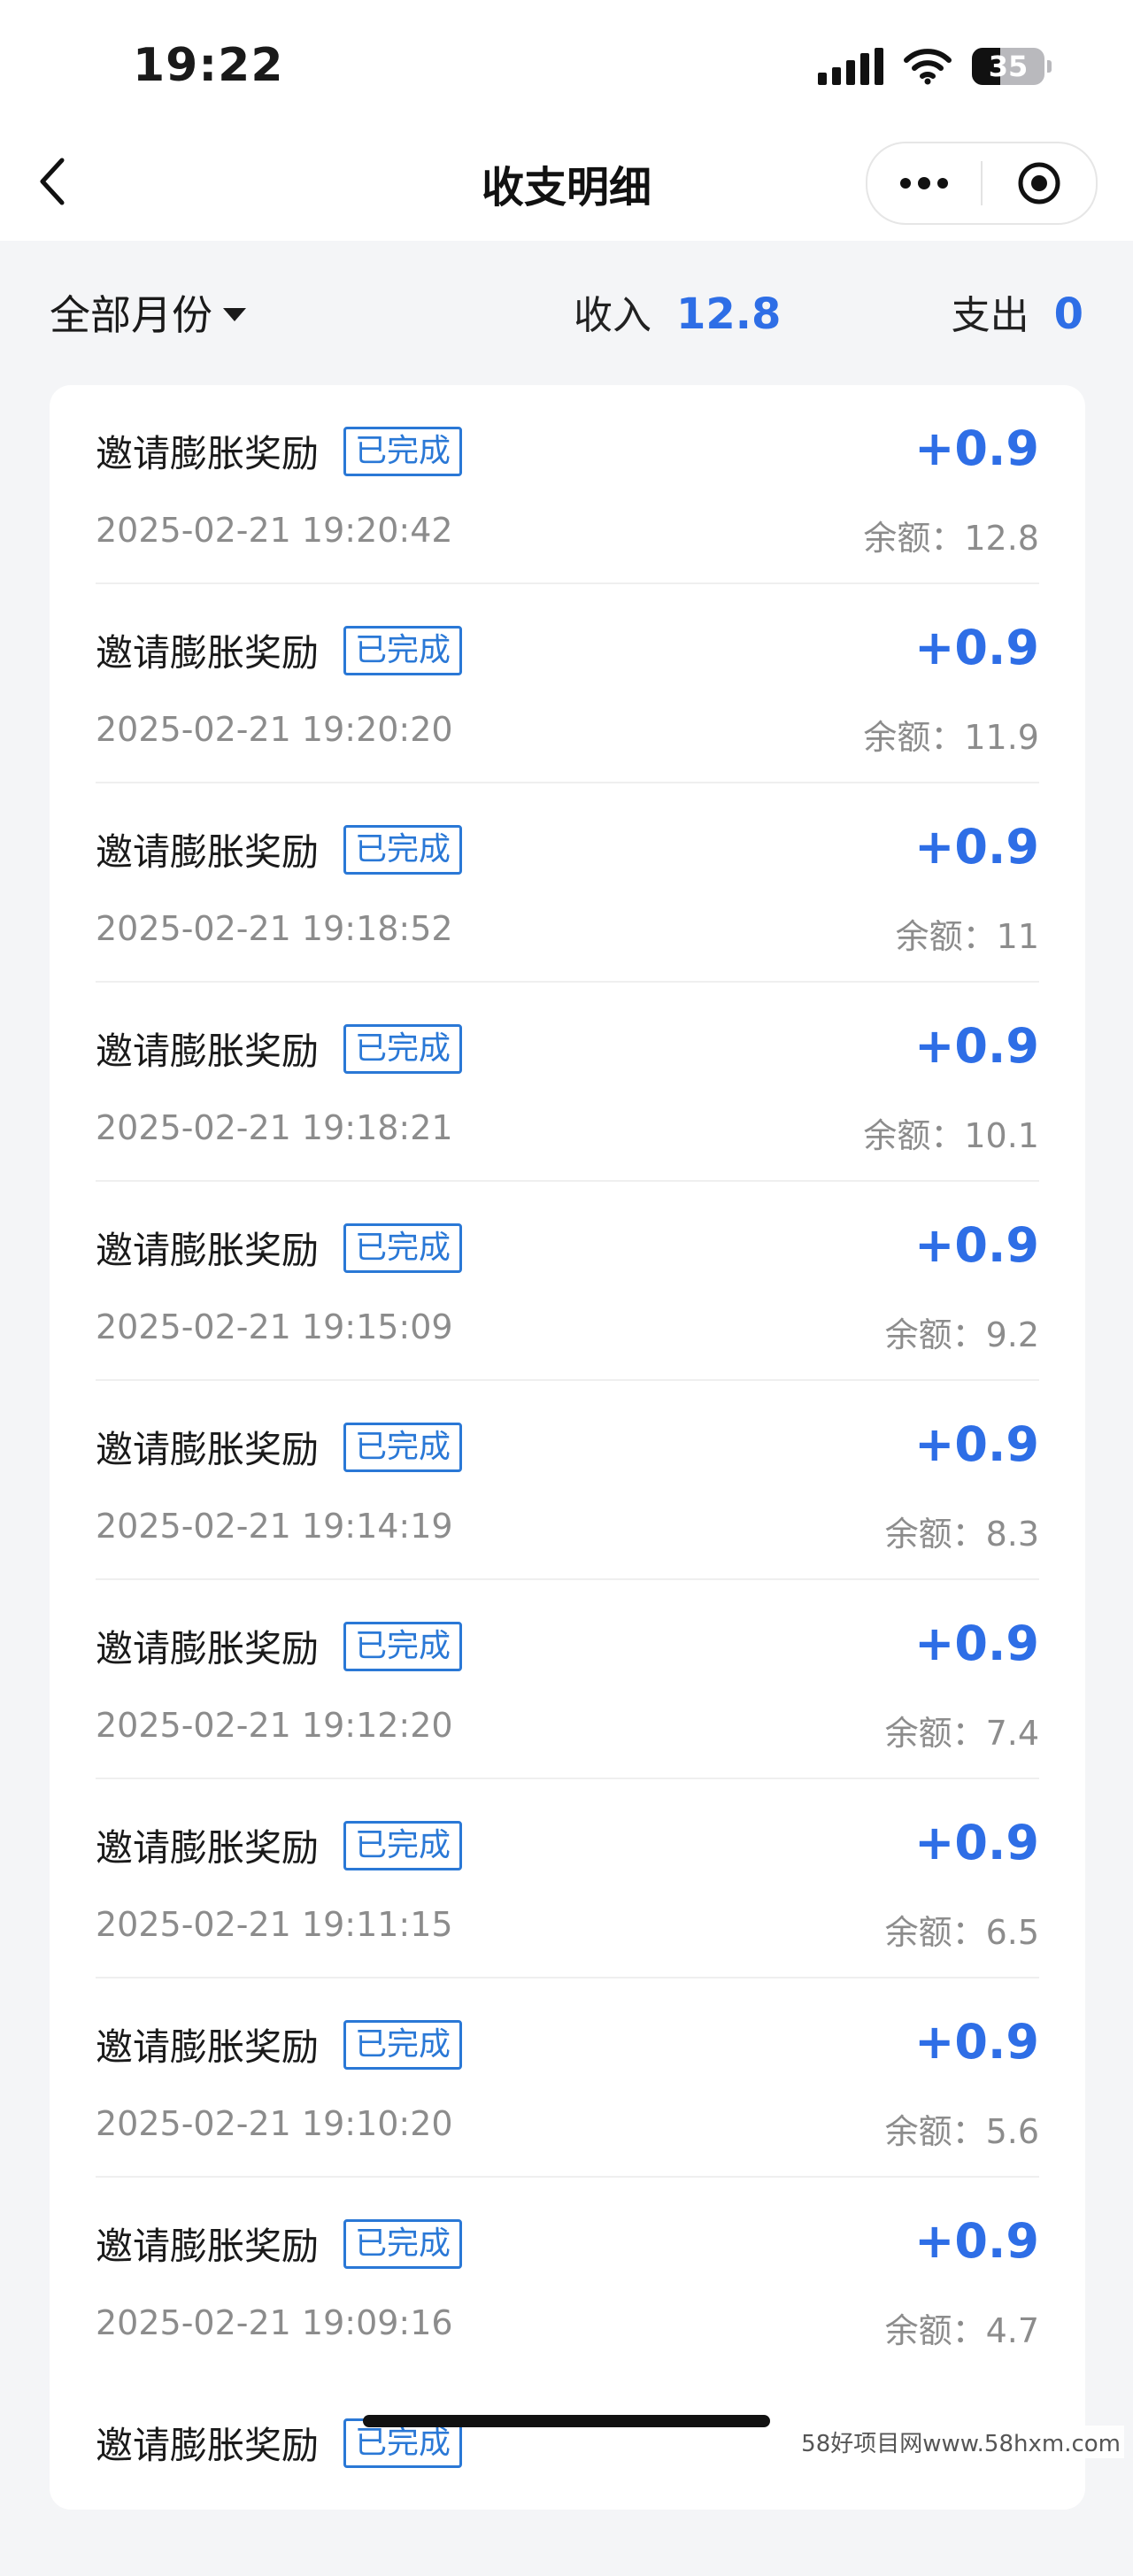  What do you see at coordinates (961, 1534) in the screenshot?
I see `record-balance: 余额：8.3` at bounding box center [961, 1534].